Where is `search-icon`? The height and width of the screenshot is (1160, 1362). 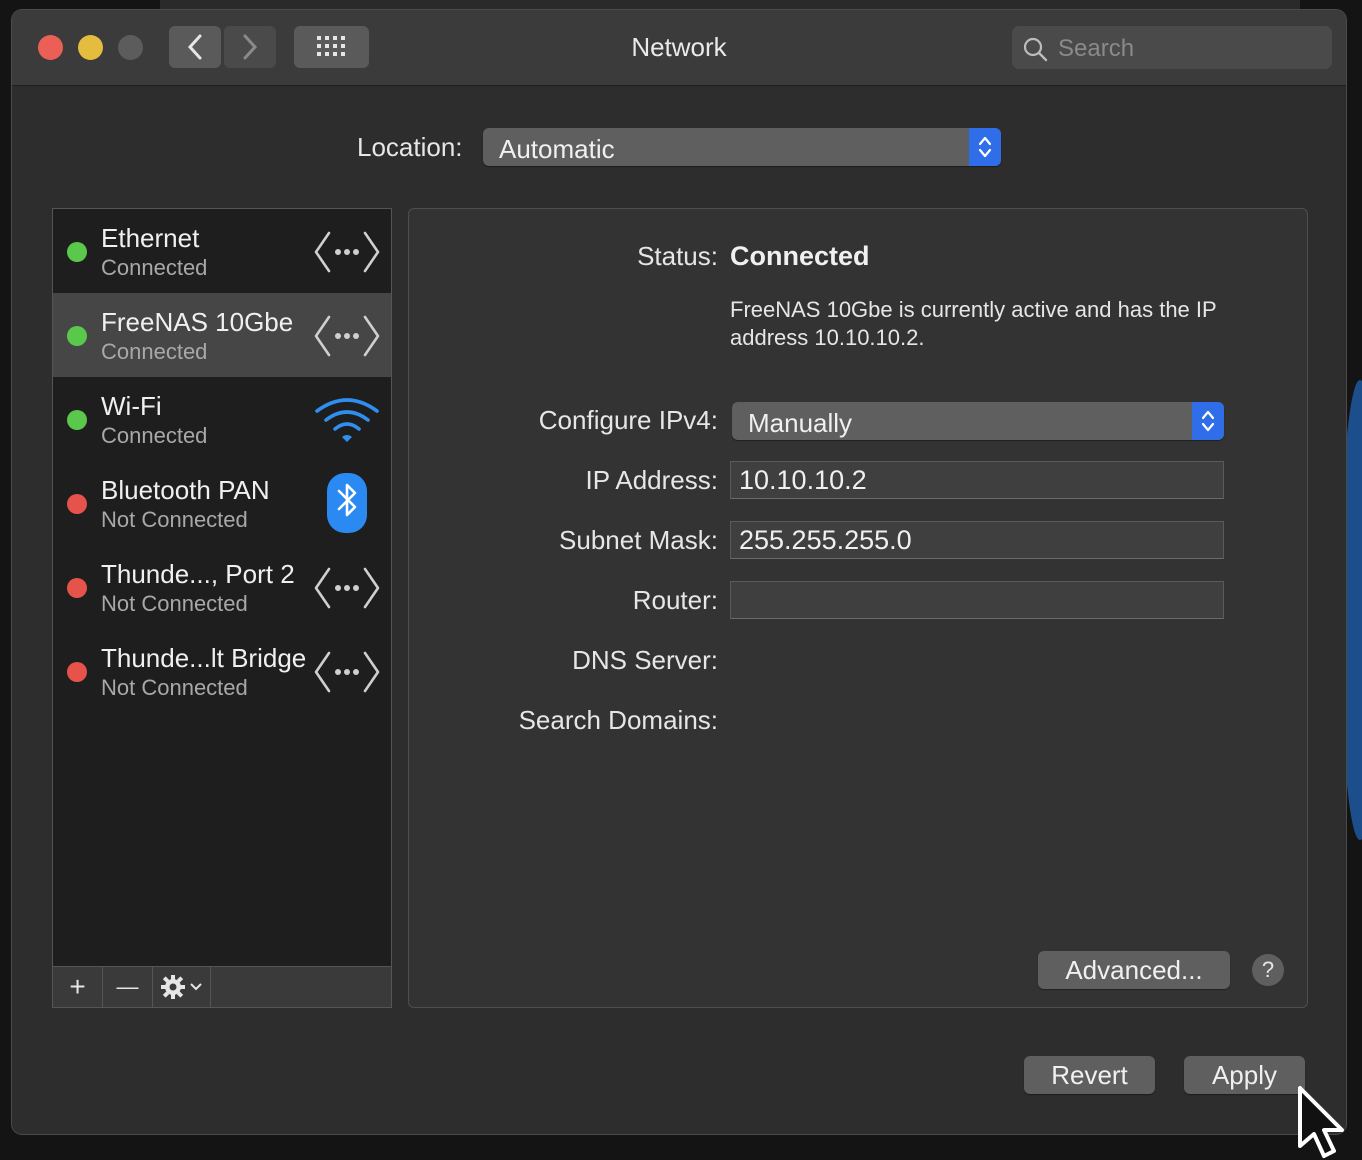 search-icon is located at coordinates (1035, 49).